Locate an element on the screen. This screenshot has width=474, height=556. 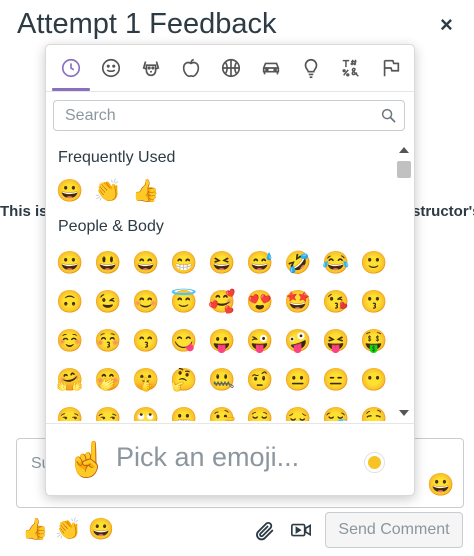
media-icon is located at coordinates (301, 531).